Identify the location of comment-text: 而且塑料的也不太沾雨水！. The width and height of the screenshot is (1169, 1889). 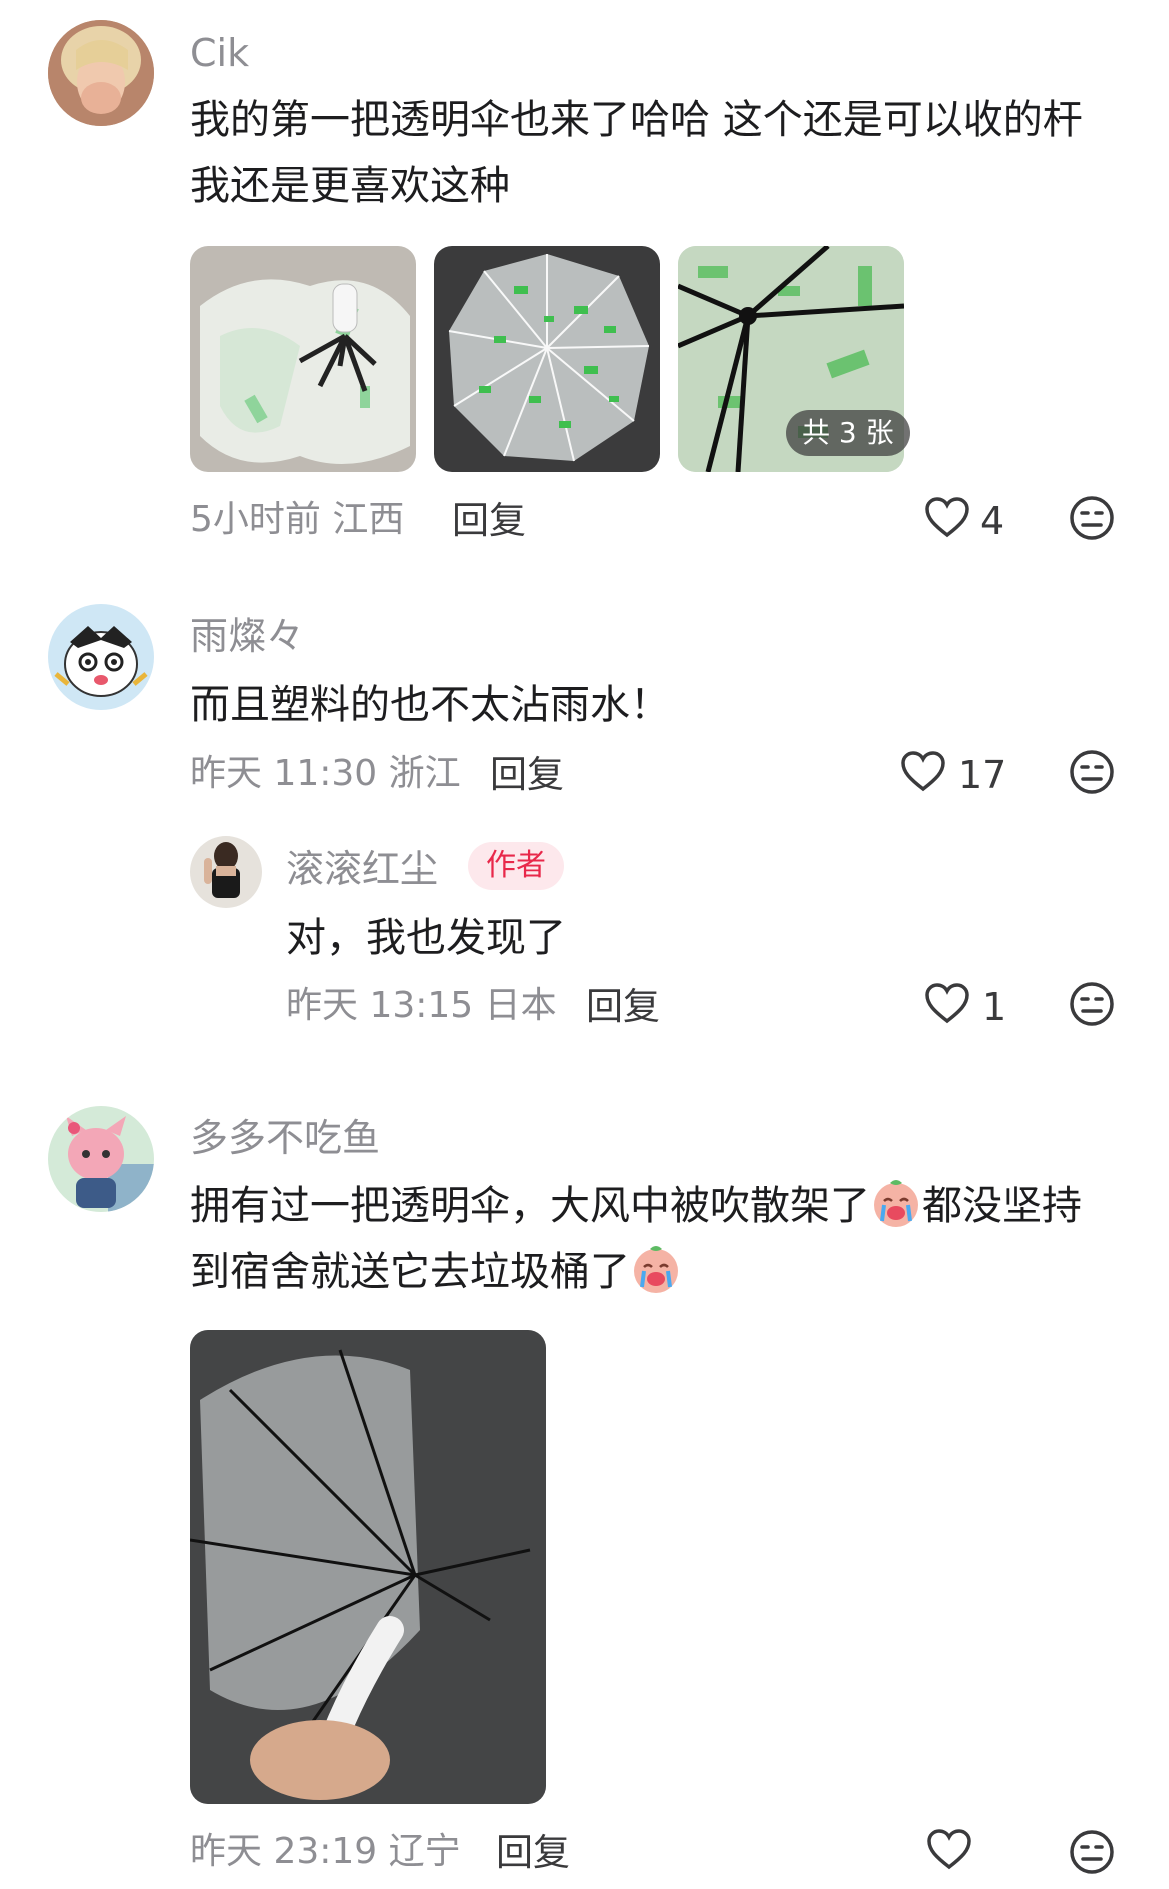
(430, 705).